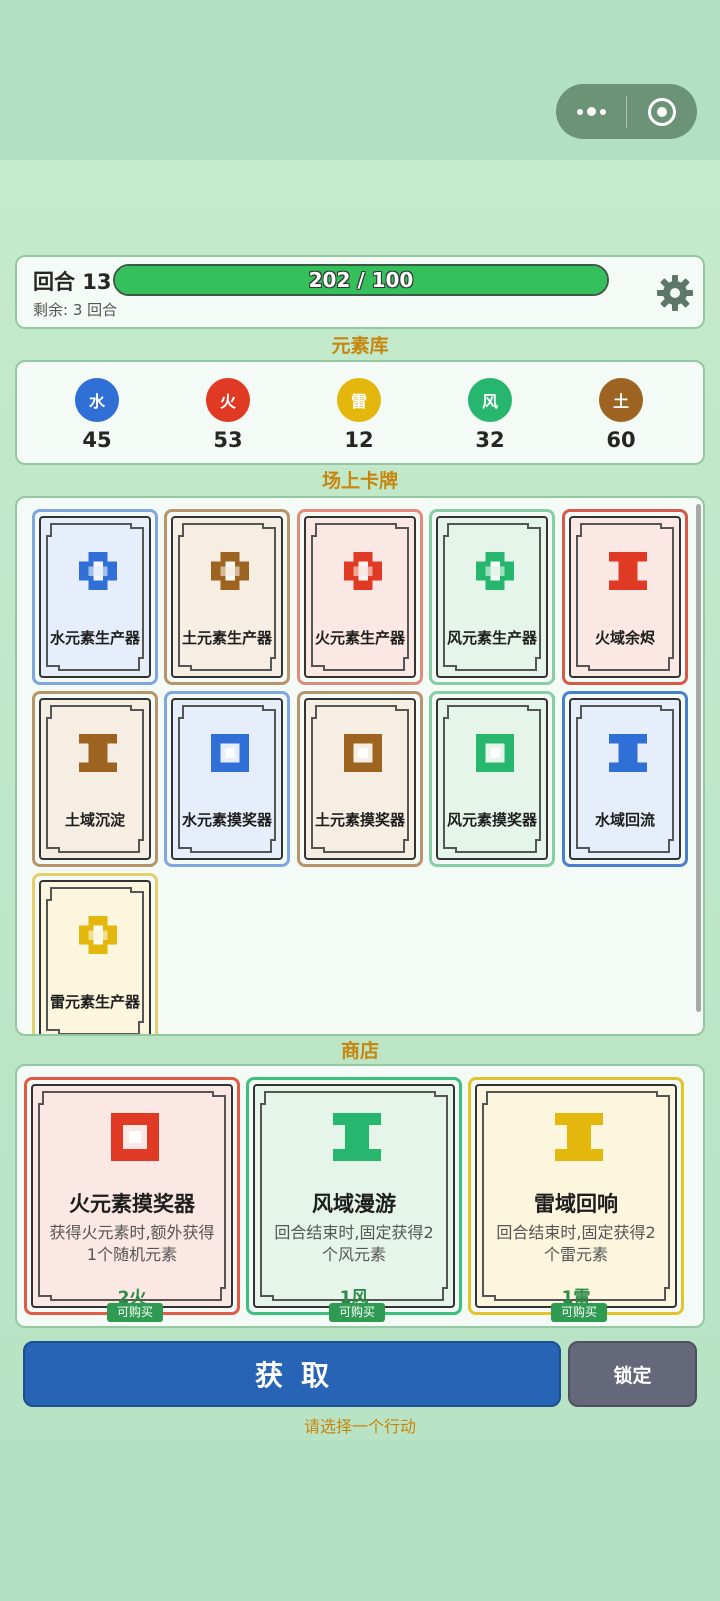 The width and height of the screenshot is (720, 1601). I want to click on shop-card-desc: 回合结束时,固定获得2个风元素, so click(354, 1243).